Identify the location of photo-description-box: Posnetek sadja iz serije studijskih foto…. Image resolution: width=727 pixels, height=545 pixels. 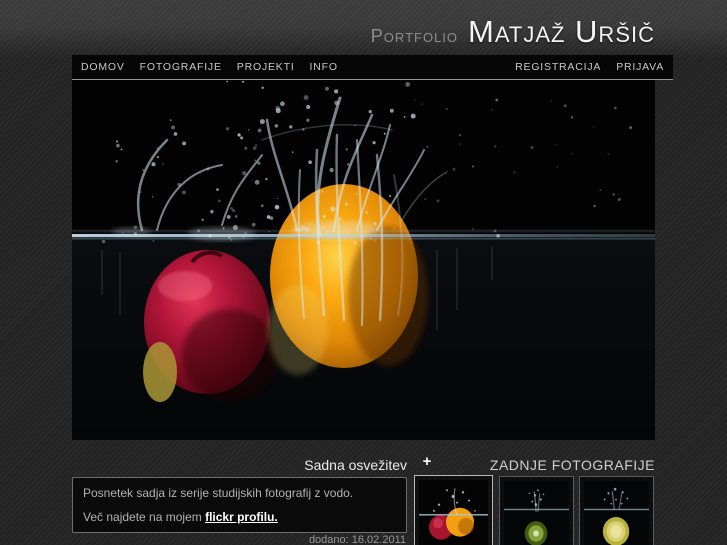
(239, 505).